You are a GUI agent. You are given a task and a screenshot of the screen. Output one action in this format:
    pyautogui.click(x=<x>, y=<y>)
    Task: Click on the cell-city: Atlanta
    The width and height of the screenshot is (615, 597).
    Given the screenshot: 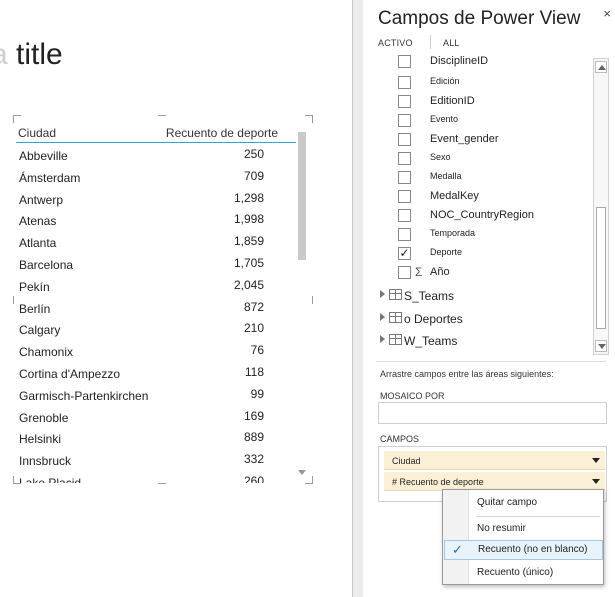 What is the action you would take?
    pyautogui.click(x=38, y=243)
    